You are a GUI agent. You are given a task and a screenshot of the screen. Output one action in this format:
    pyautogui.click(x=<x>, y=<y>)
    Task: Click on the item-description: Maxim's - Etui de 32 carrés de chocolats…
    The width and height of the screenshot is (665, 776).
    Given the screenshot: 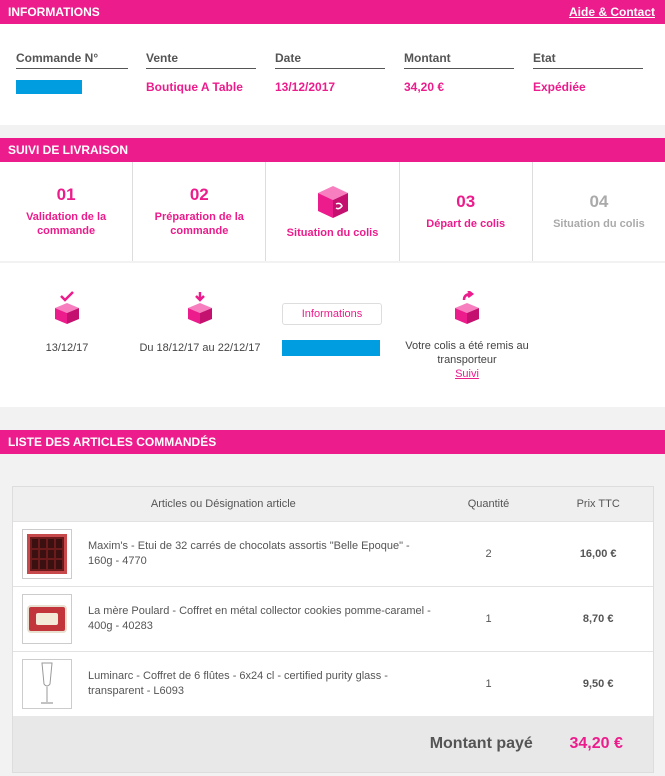 What is the action you would take?
    pyautogui.click(x=249, y=553)
    